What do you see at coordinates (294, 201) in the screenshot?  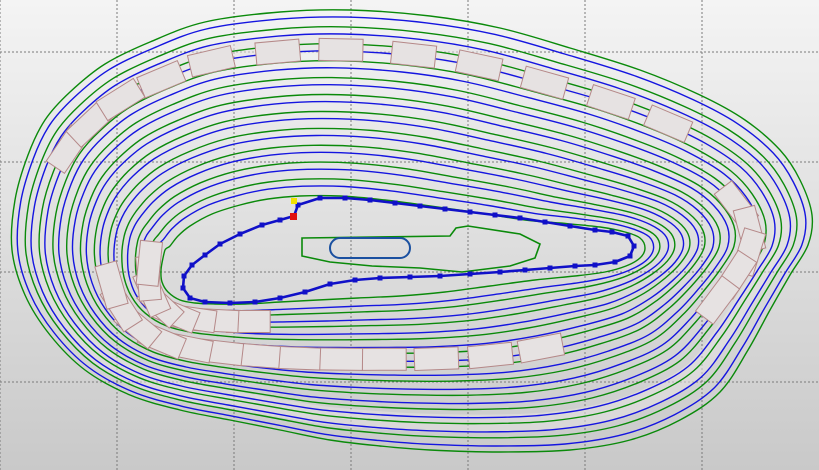 I see `route-end-marker` at bounding box center [294, 201].